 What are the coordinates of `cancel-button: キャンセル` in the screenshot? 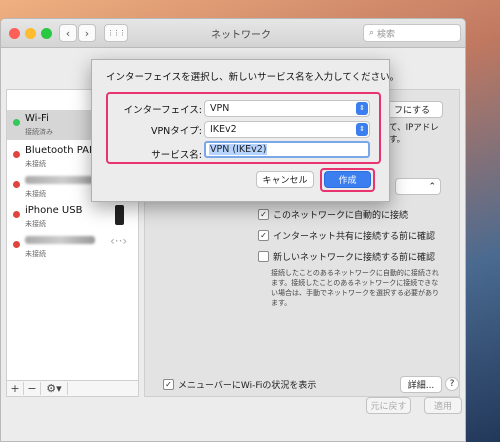 It's located at (285, 179).